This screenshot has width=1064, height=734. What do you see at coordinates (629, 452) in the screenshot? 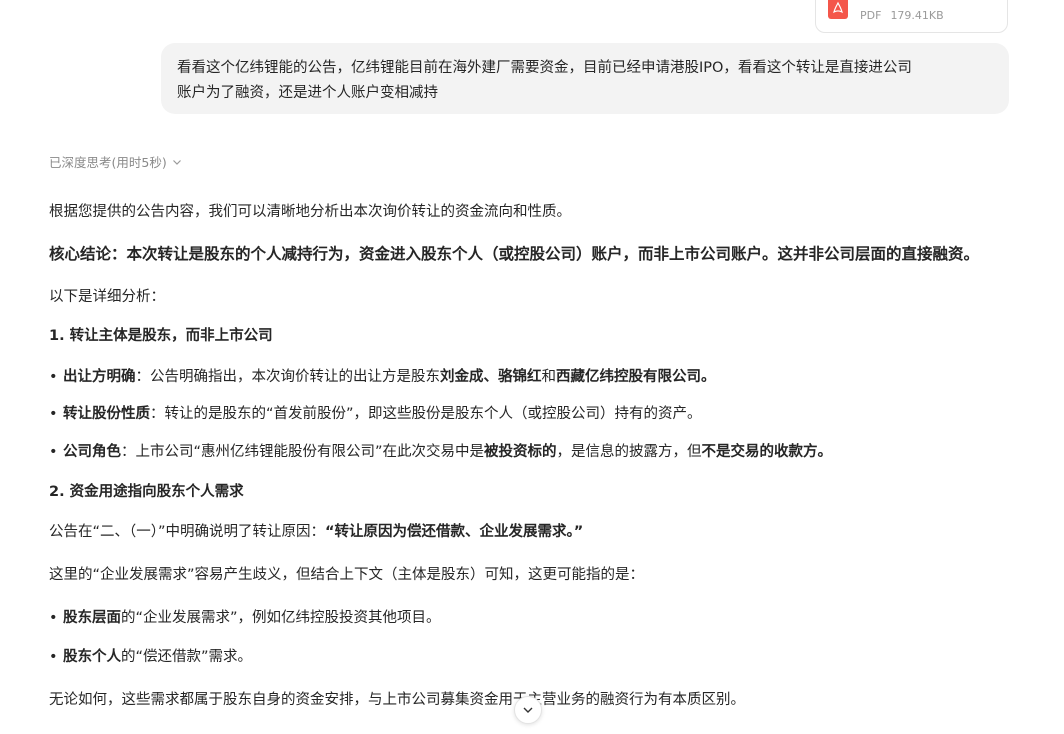
I see `bullet-text-2: ，是信息的披露方，但` at bounding box center [629, 452].